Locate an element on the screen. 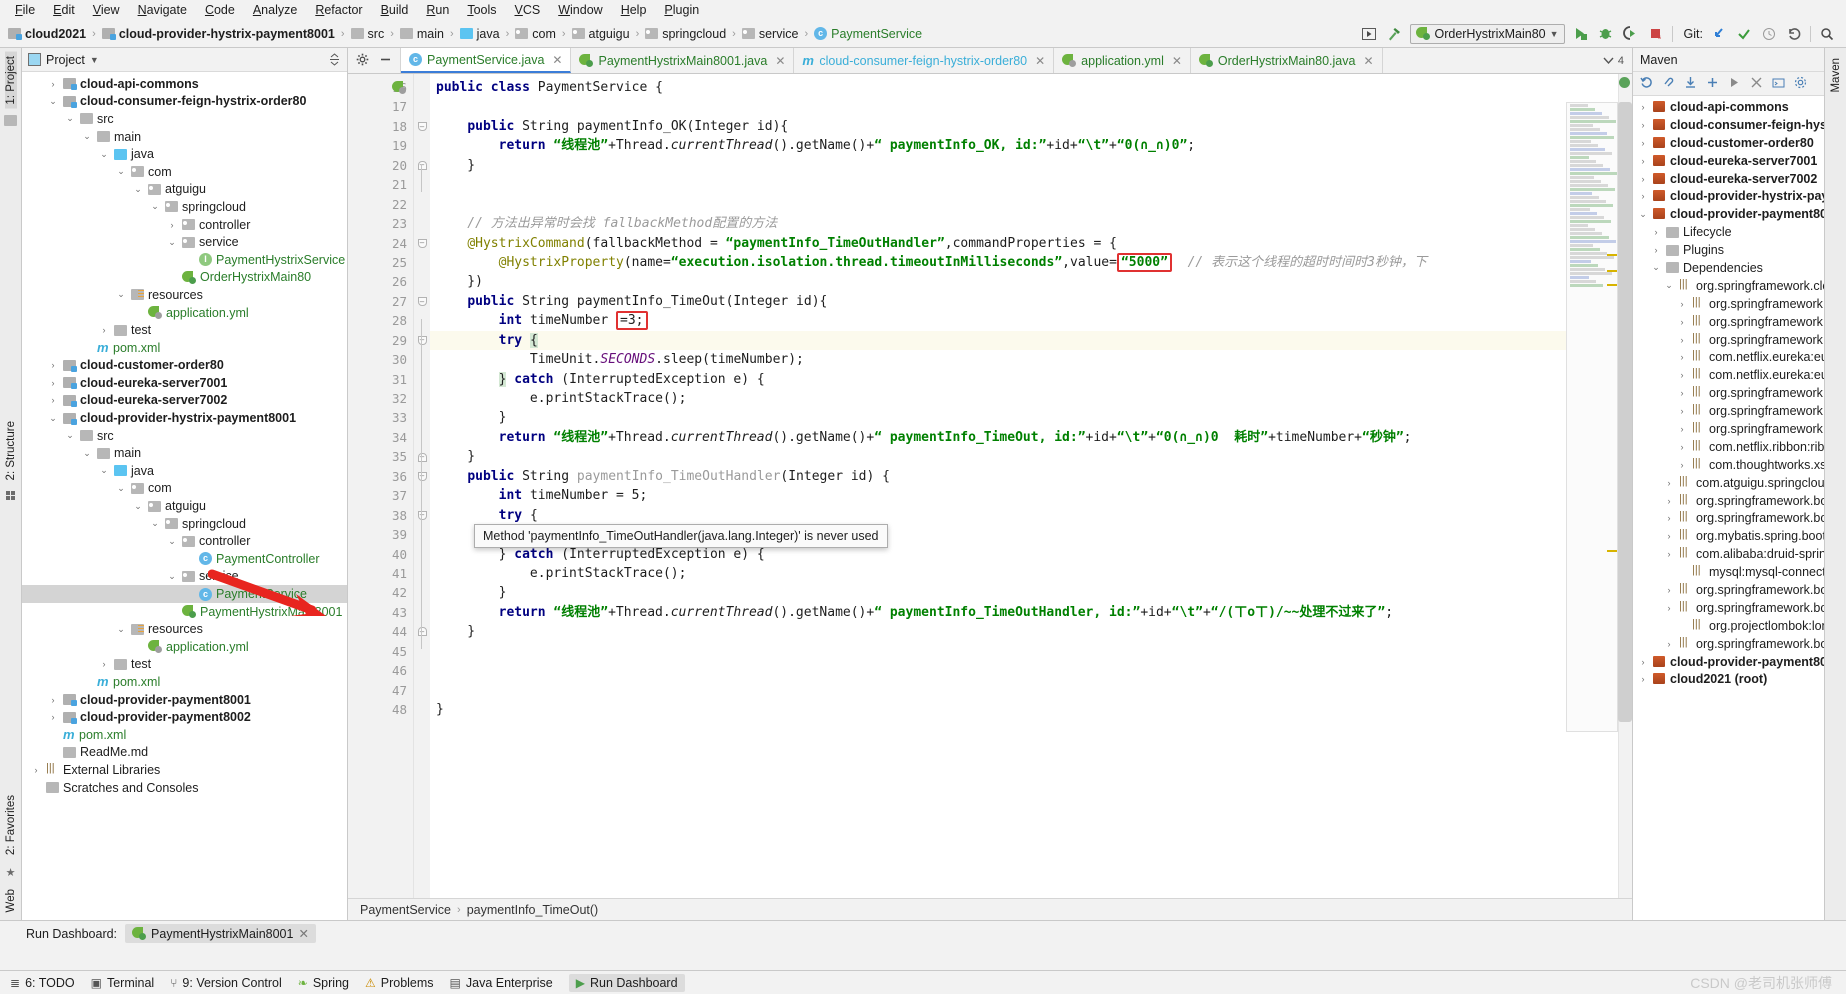 This screenshot has height=994, width=1846. menu-item-edit: Edit is located at coordinates (64, 10).